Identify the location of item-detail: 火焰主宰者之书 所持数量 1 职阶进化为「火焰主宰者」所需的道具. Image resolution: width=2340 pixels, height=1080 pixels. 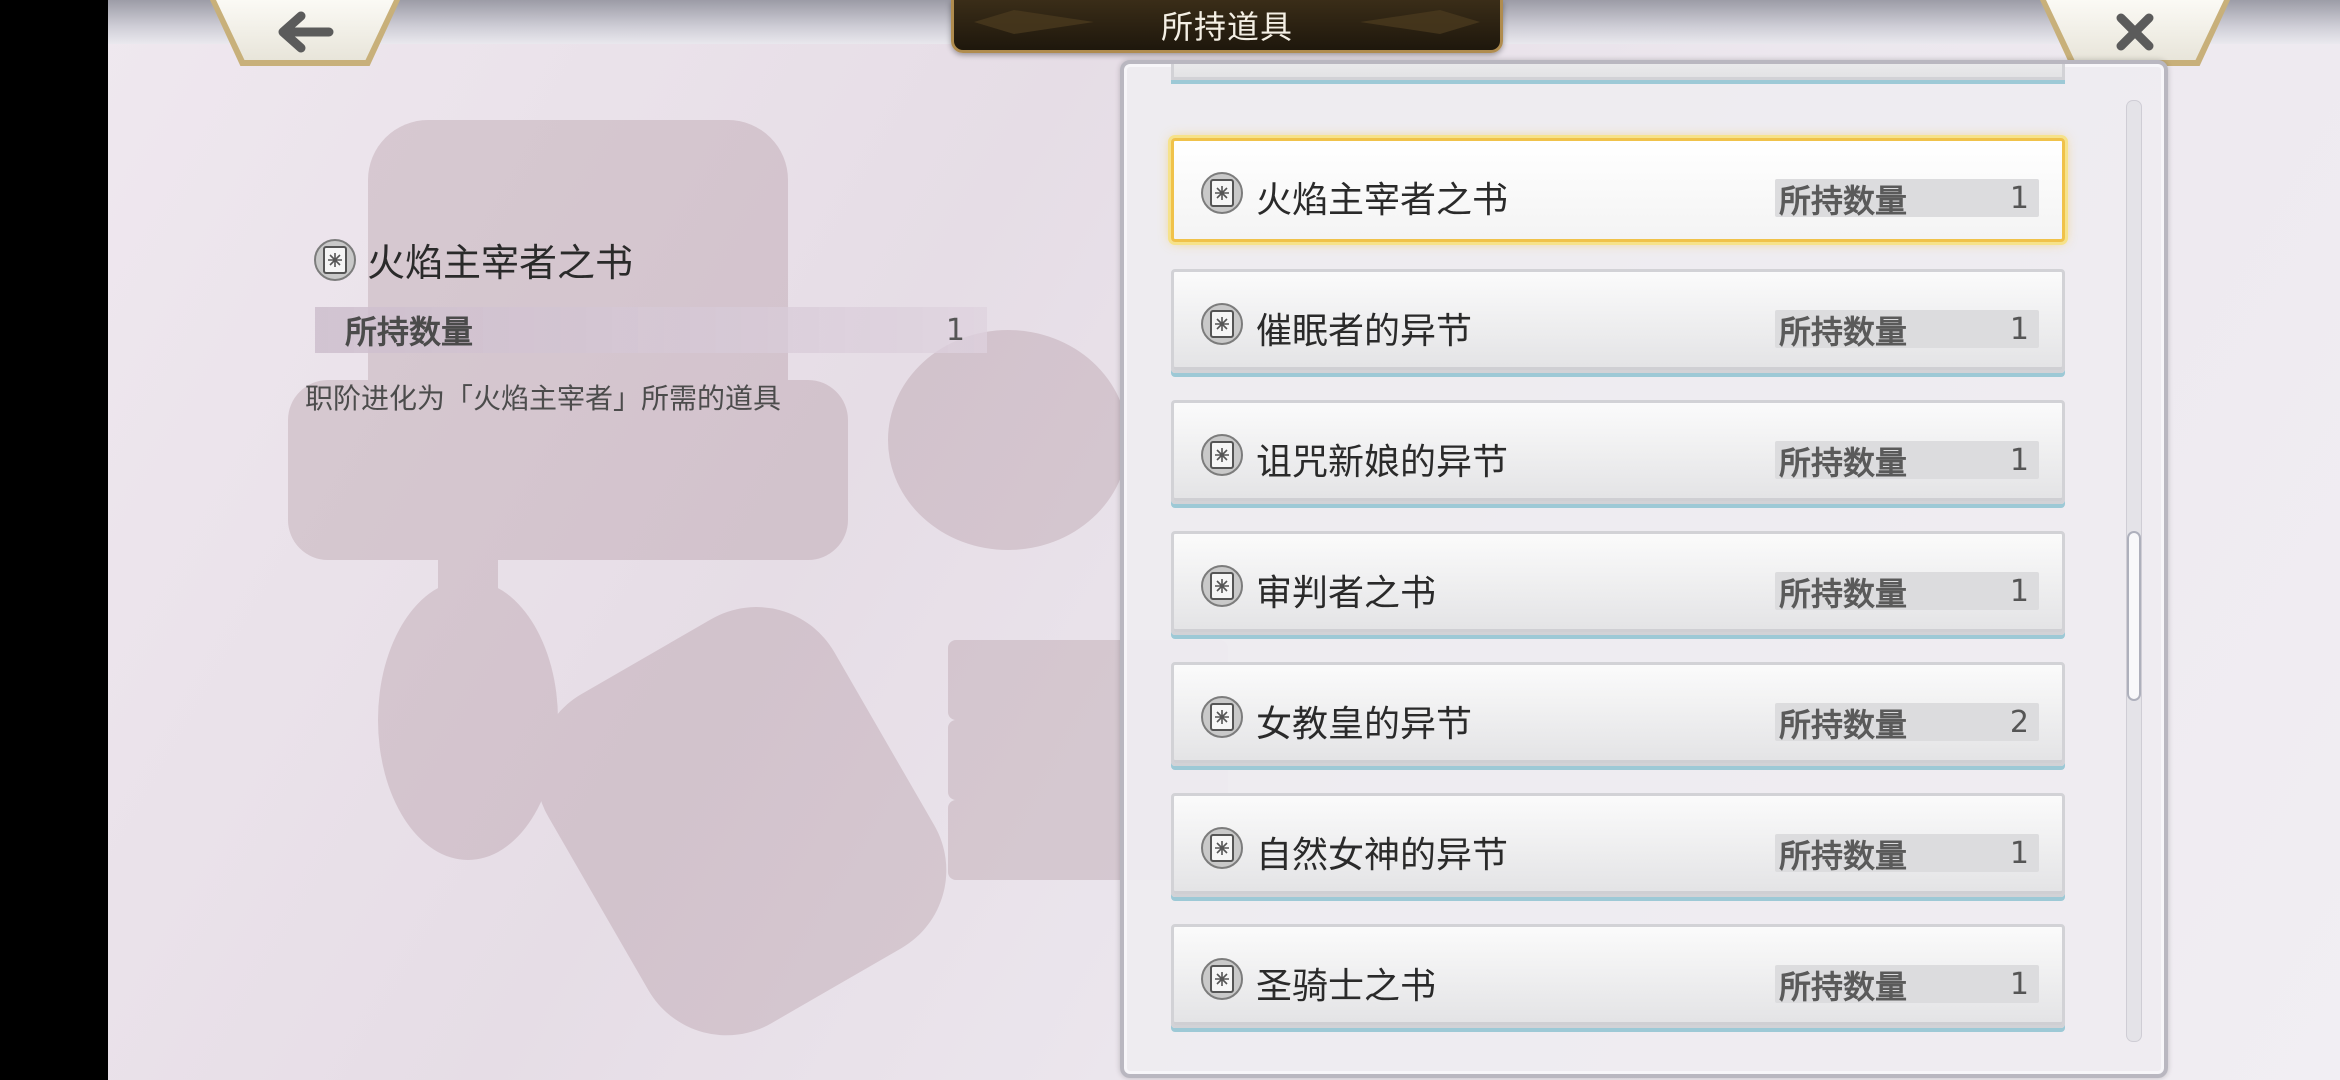
(699, 324).